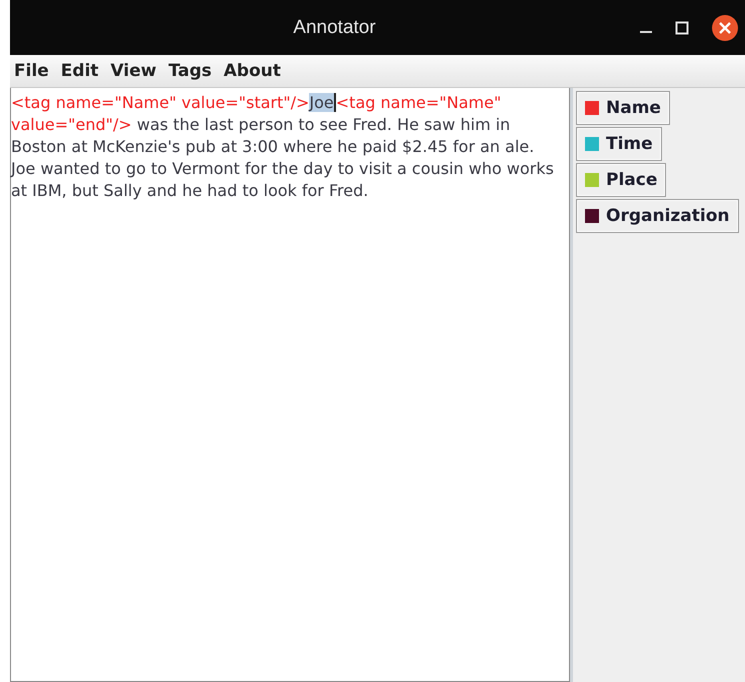 The image size is (745, 682). I want to click on document-text: <tag name="Name" value="start"/>Joe<tag name="Name" value="end"/> was the last person to see Fred. He saw him in Boston at McKenzie's pub at 3:00 where he paid $2.45 for an ale. Joe wanted to go to Vermont for the day to visit a cousin who works at IBM, but Sally and he had to look for Fred., so click(283, 147).